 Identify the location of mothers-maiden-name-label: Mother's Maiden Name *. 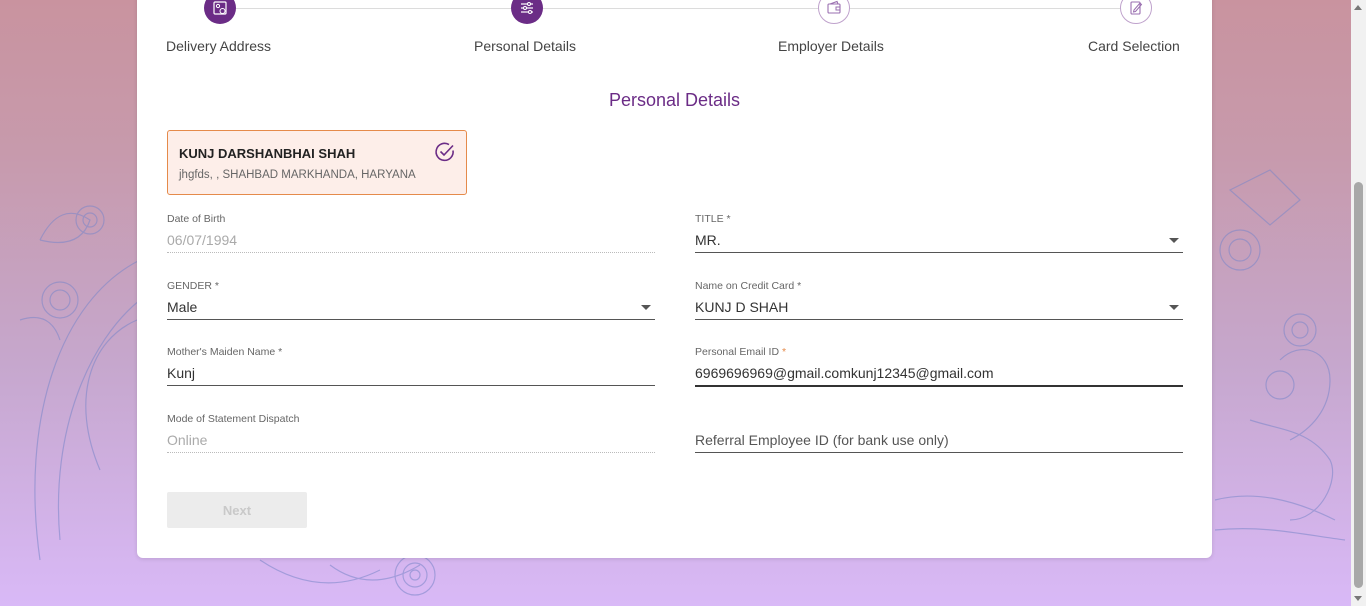
(225, 352).